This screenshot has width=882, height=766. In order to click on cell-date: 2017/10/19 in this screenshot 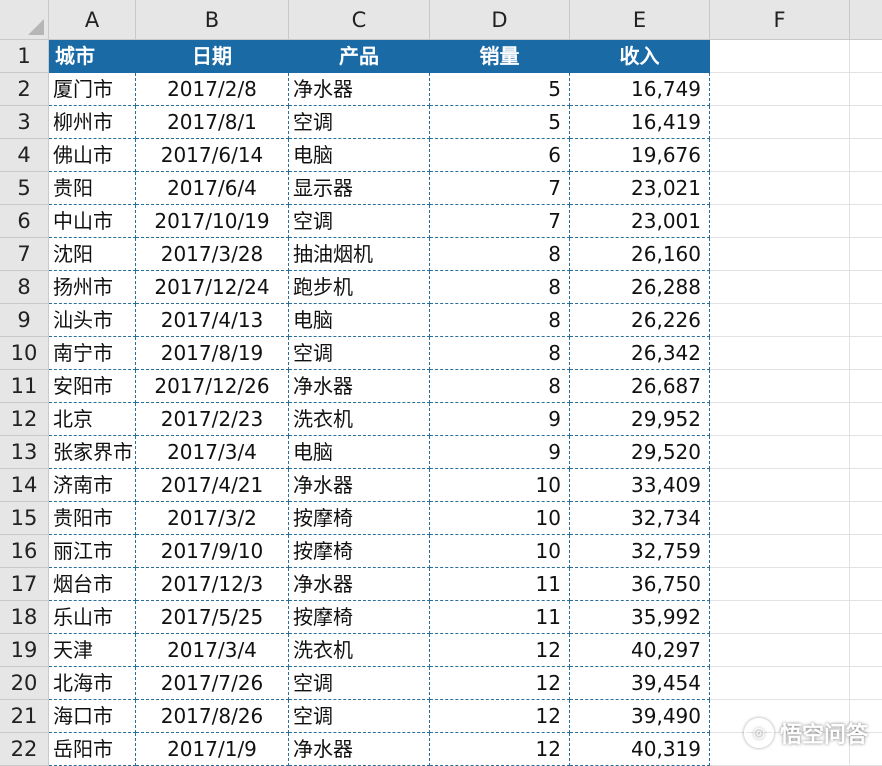, I will do `click(212, 221)`.